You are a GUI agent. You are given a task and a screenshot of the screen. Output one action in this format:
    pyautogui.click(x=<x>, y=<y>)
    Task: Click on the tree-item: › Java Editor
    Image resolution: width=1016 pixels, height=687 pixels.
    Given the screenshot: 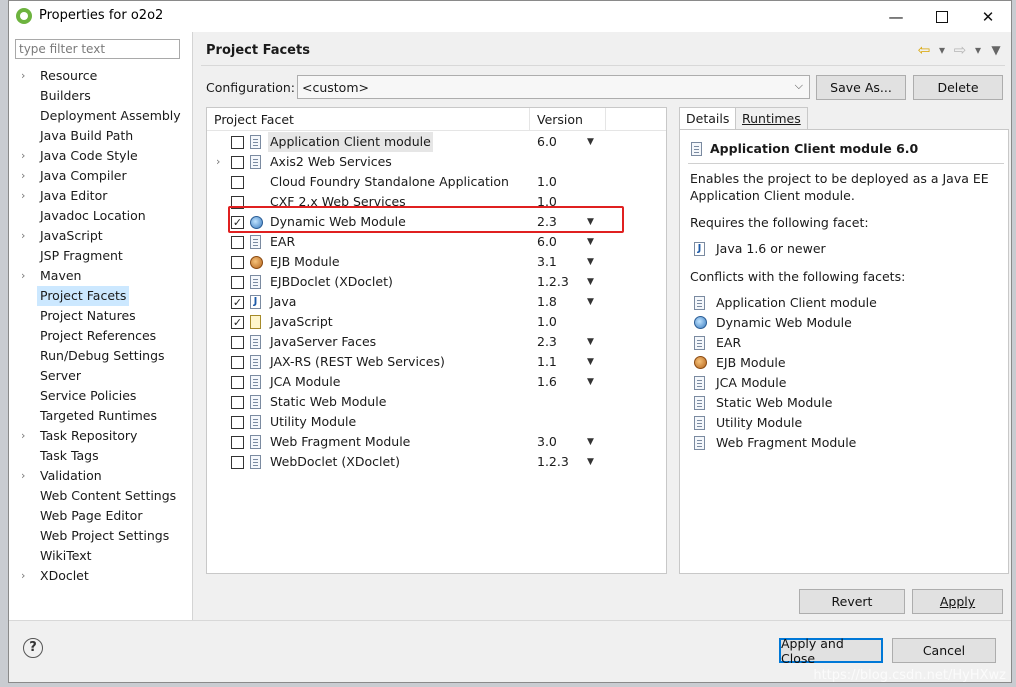 What is the action you would take?
    pyautogui.click(x=100, y=196)
    